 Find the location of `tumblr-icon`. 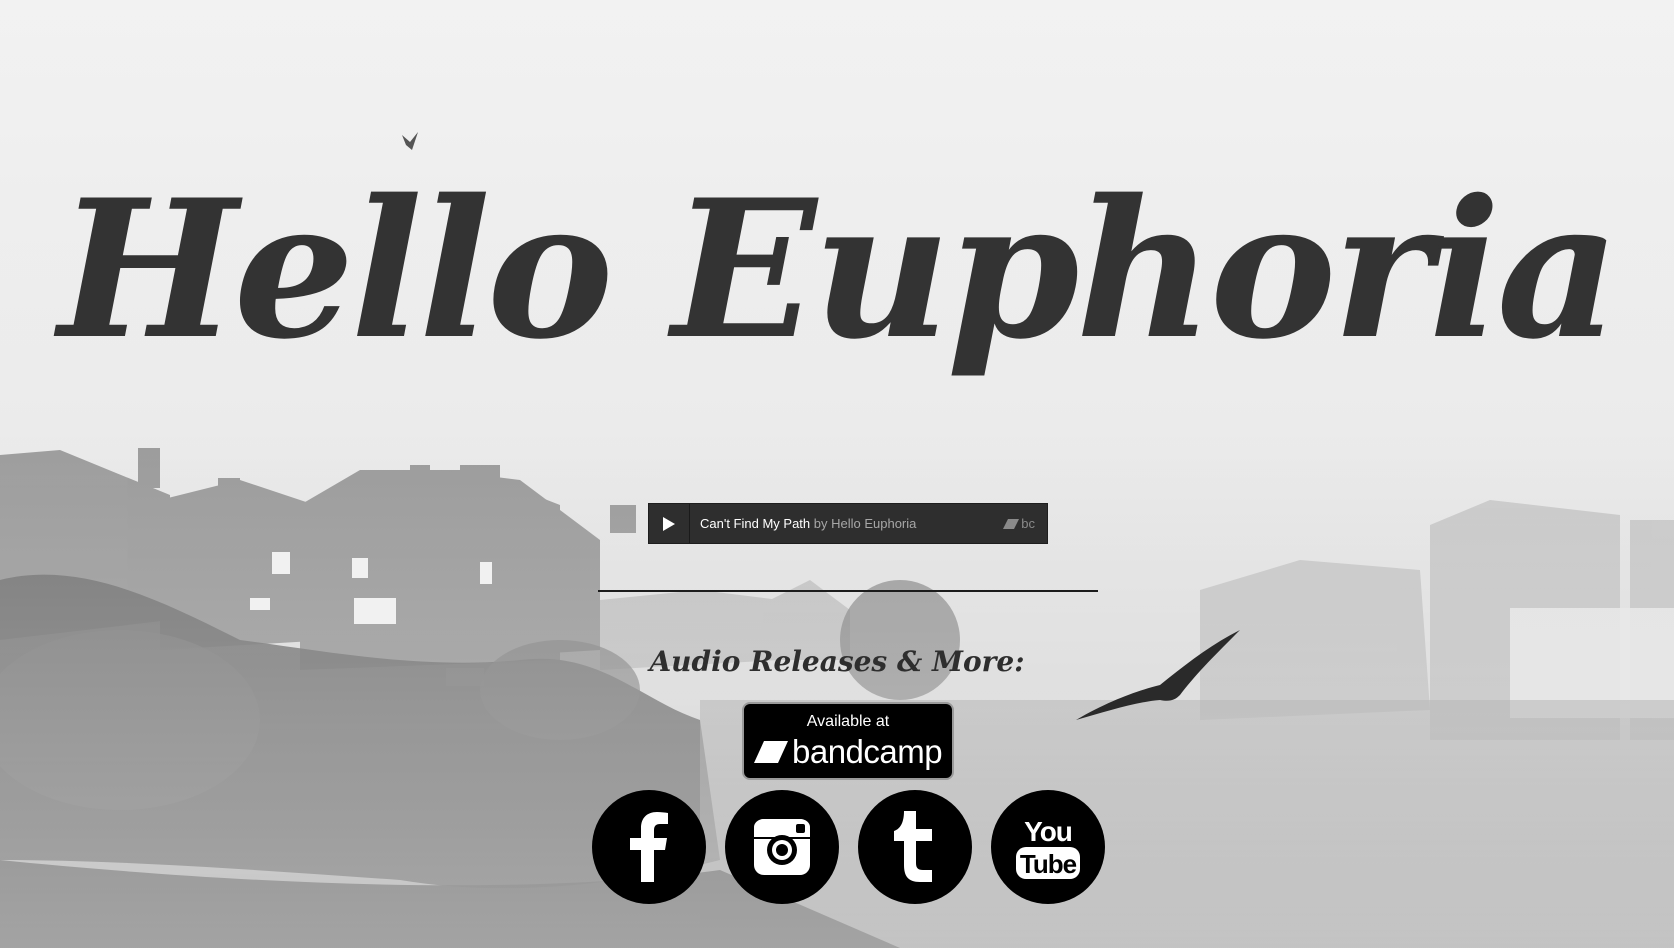

tumblr-icon is located at coordinates (913, 846).